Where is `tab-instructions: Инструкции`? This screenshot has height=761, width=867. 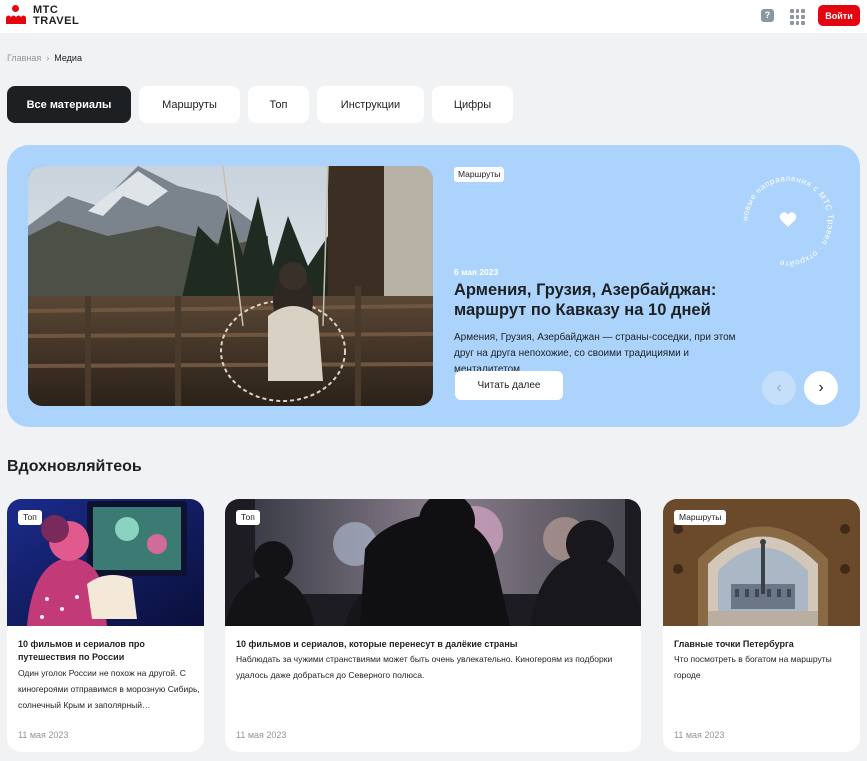
tab-instructions: Инструкции is located at coordinates (370, 104).